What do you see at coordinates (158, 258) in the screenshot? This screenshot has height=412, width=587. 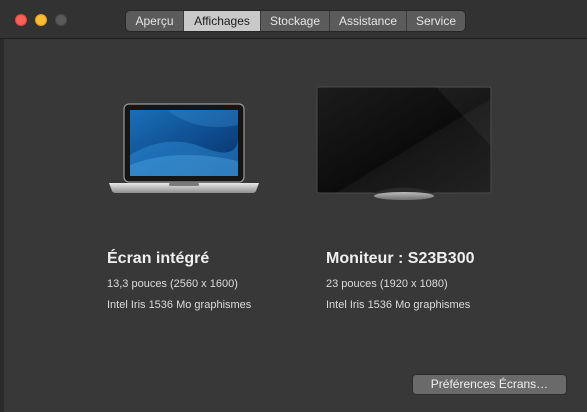 I see `display-title-builtin: Écran intégré` at bounding box center [158, 258].